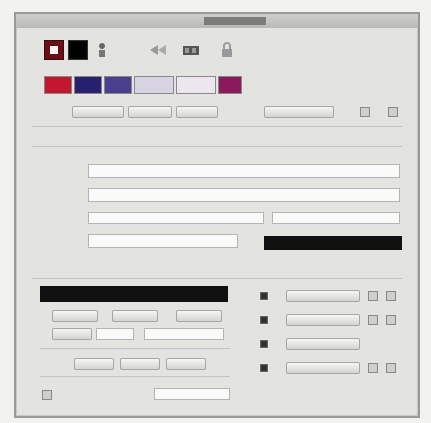 This screenshot has height=423, width=431. What do you see at coordinates (333, 243) in the screenshot?
I see `dark-readout-top` at bounding box center [333, 243].